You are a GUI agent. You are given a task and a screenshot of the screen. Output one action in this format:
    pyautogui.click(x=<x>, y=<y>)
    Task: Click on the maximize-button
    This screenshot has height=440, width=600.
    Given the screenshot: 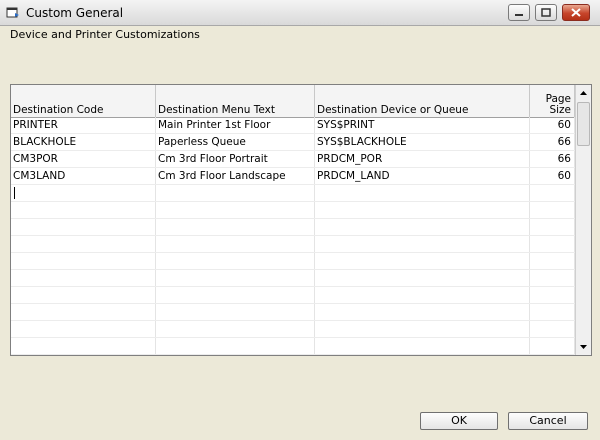 What is the action you would take?
    pyautogui.click(x=546, y=12)
    